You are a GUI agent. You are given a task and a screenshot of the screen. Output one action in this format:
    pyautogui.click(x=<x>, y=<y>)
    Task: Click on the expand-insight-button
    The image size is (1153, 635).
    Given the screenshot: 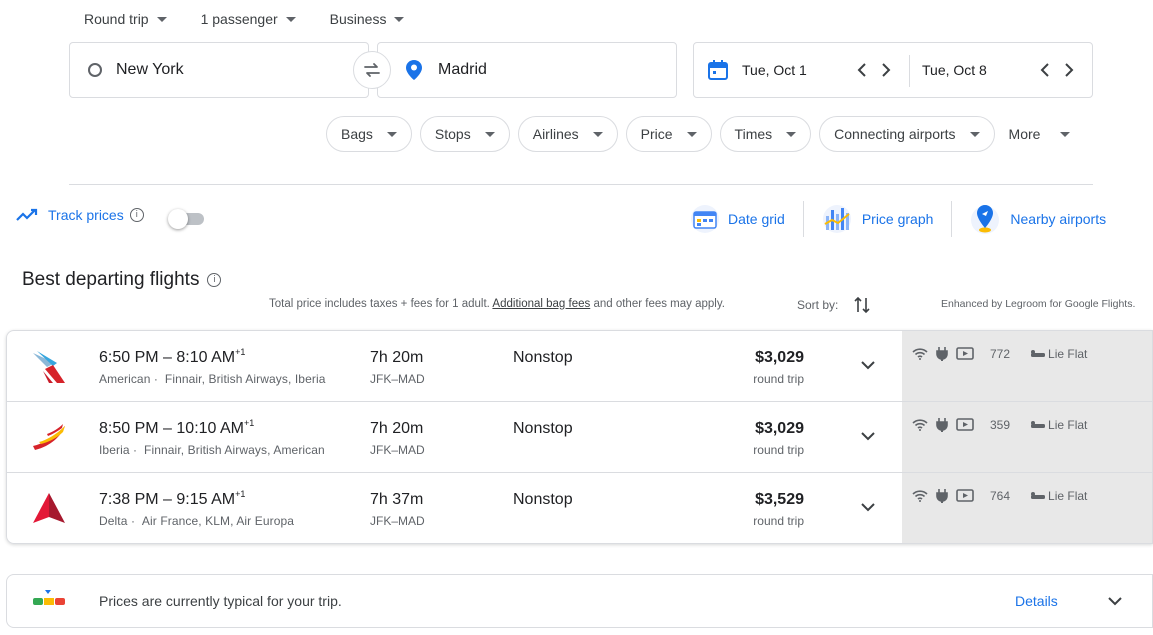 What is the action you would take?
    pyautogui.click(x=1115, y=603)
    